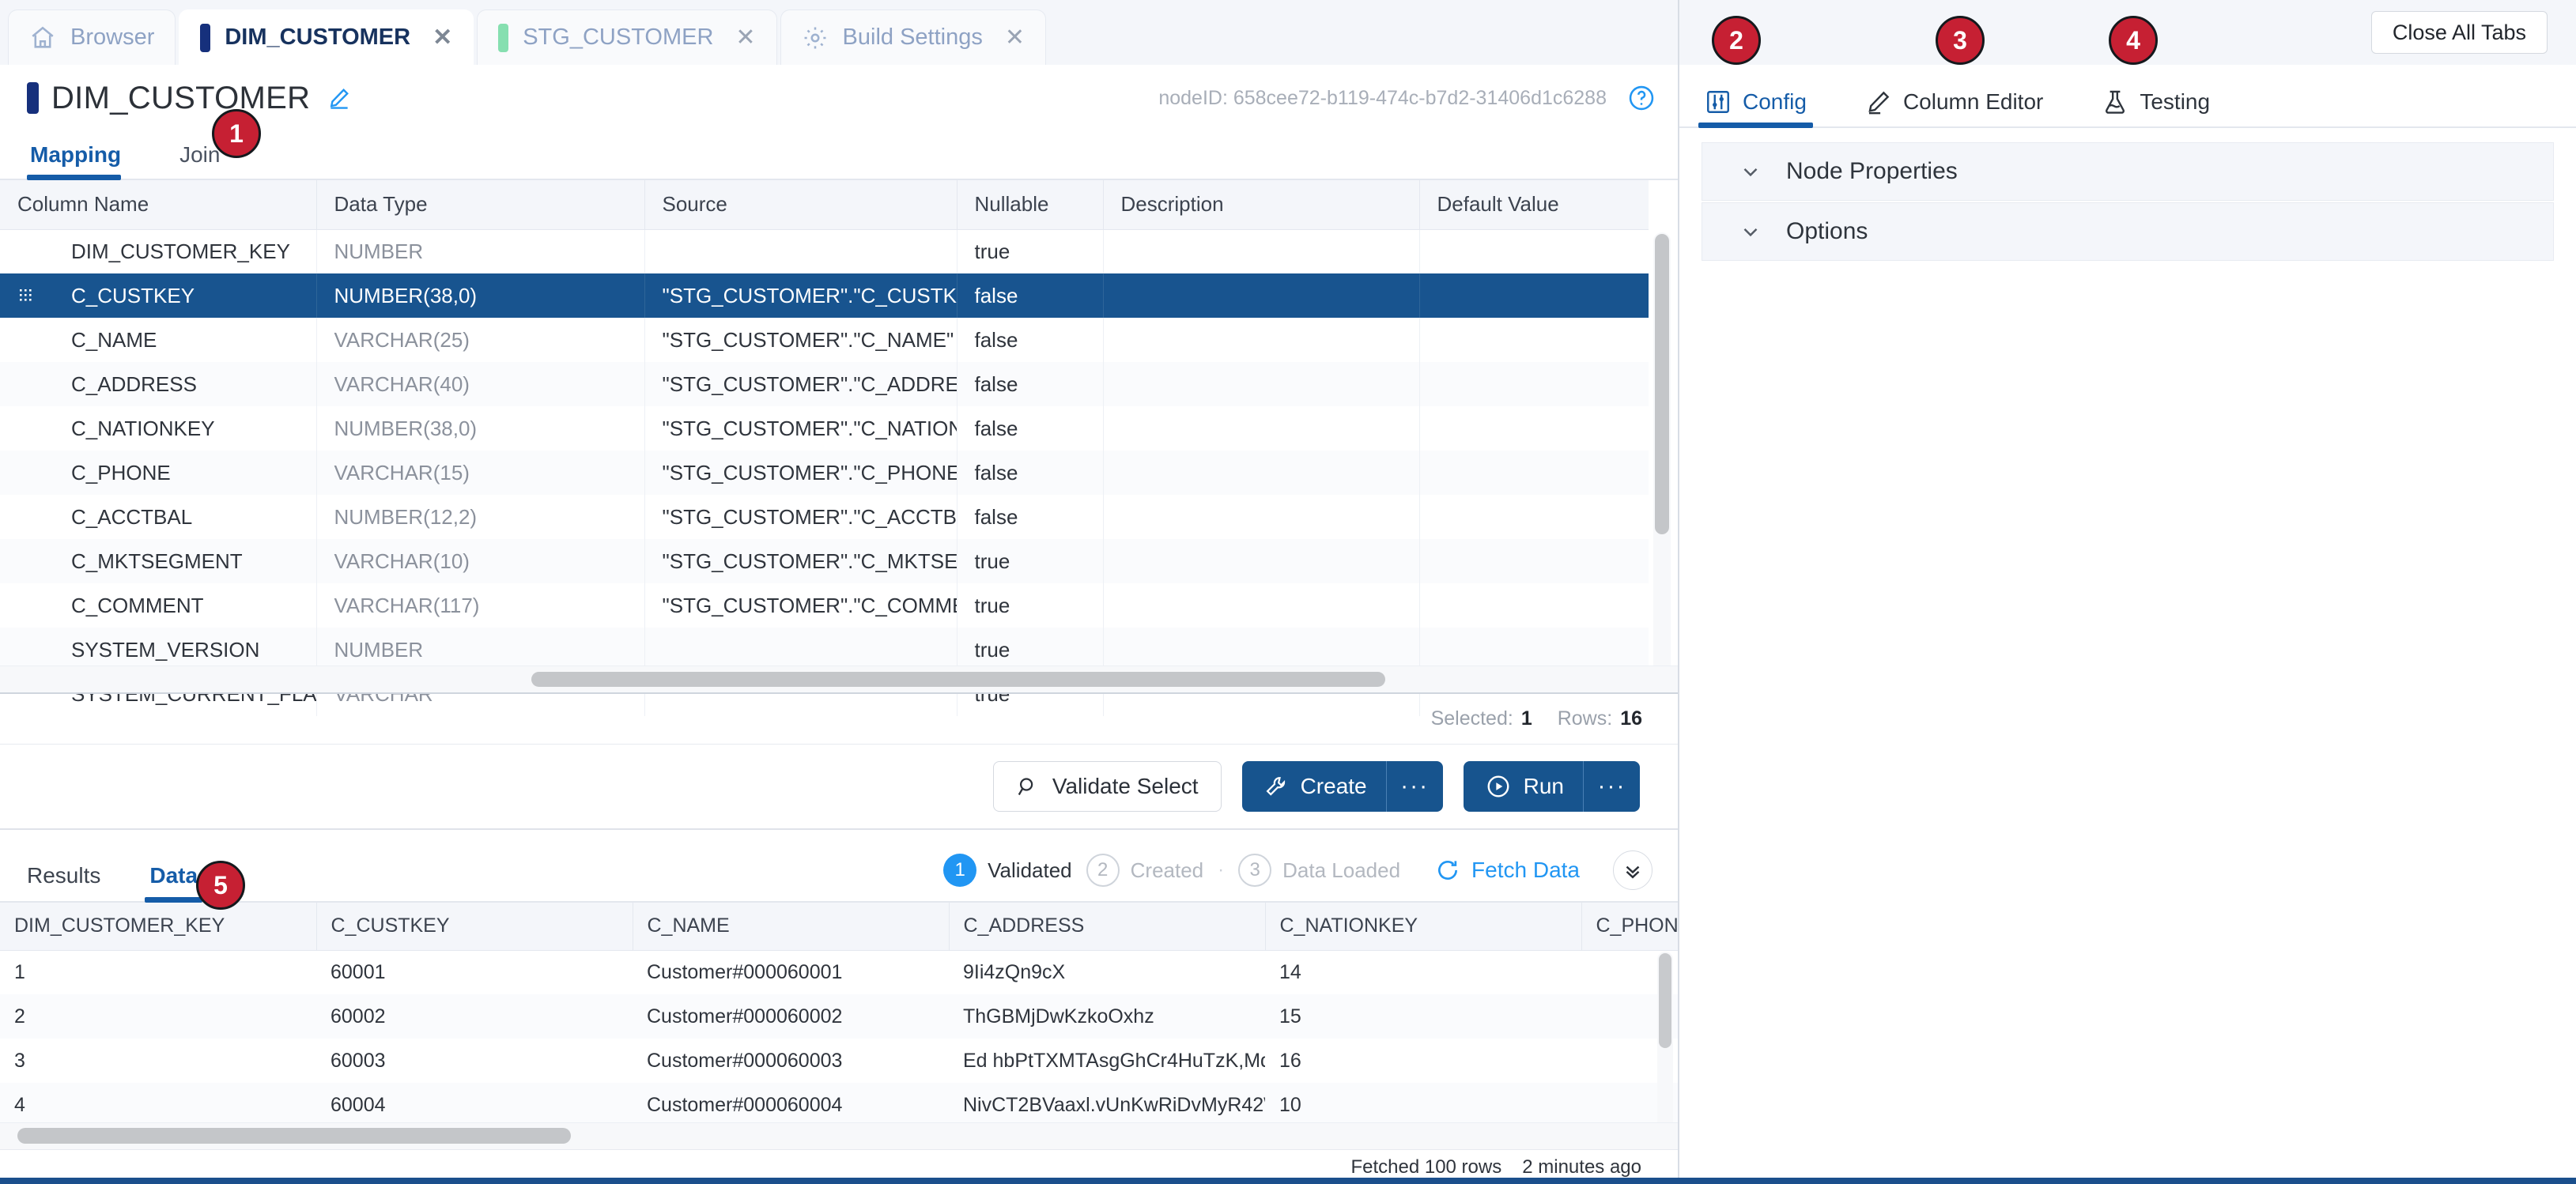  I want to click on fetch-data-button: Fetch Data, so click(1507, 870).